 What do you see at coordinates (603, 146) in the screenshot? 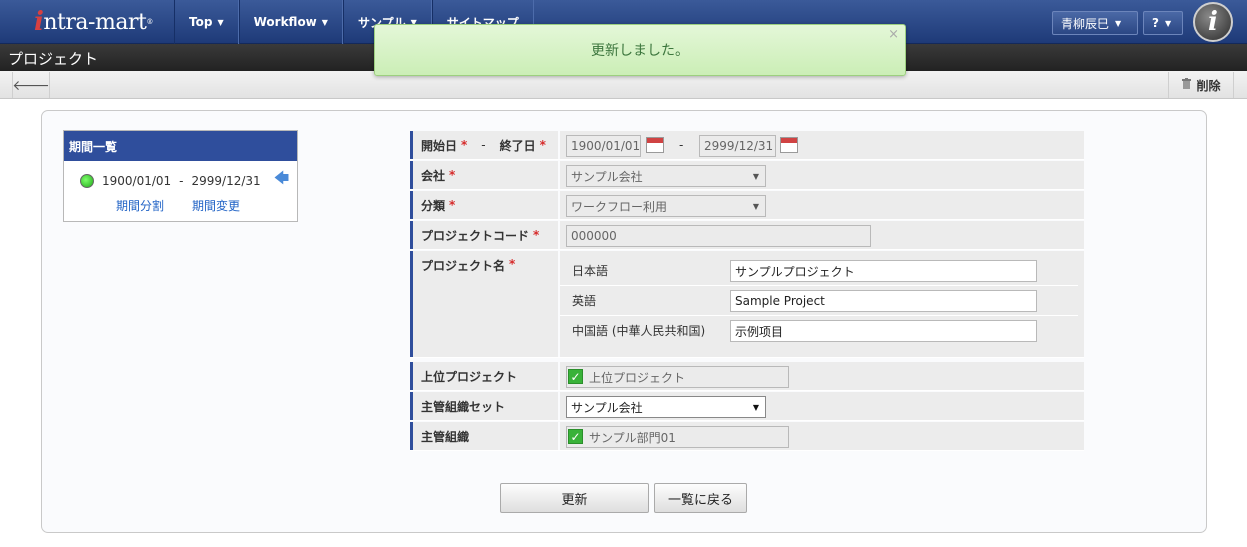
I see `start-date-field: 1900/01/01` at bounding box center [603, 146].